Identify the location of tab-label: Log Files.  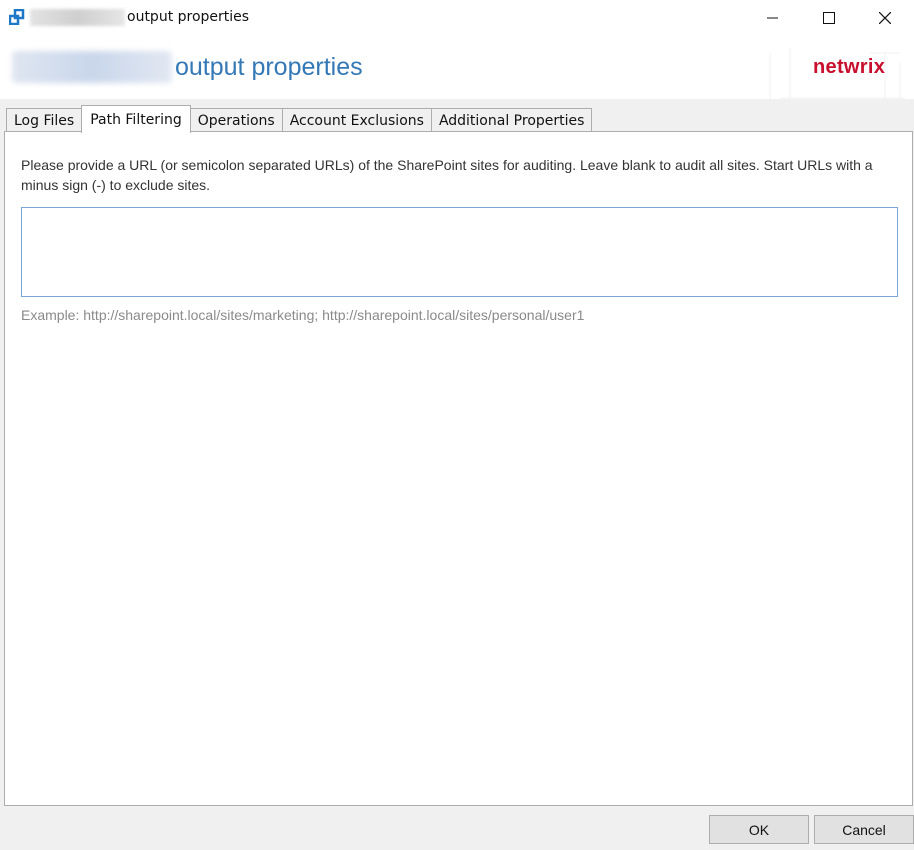
(44, 120).